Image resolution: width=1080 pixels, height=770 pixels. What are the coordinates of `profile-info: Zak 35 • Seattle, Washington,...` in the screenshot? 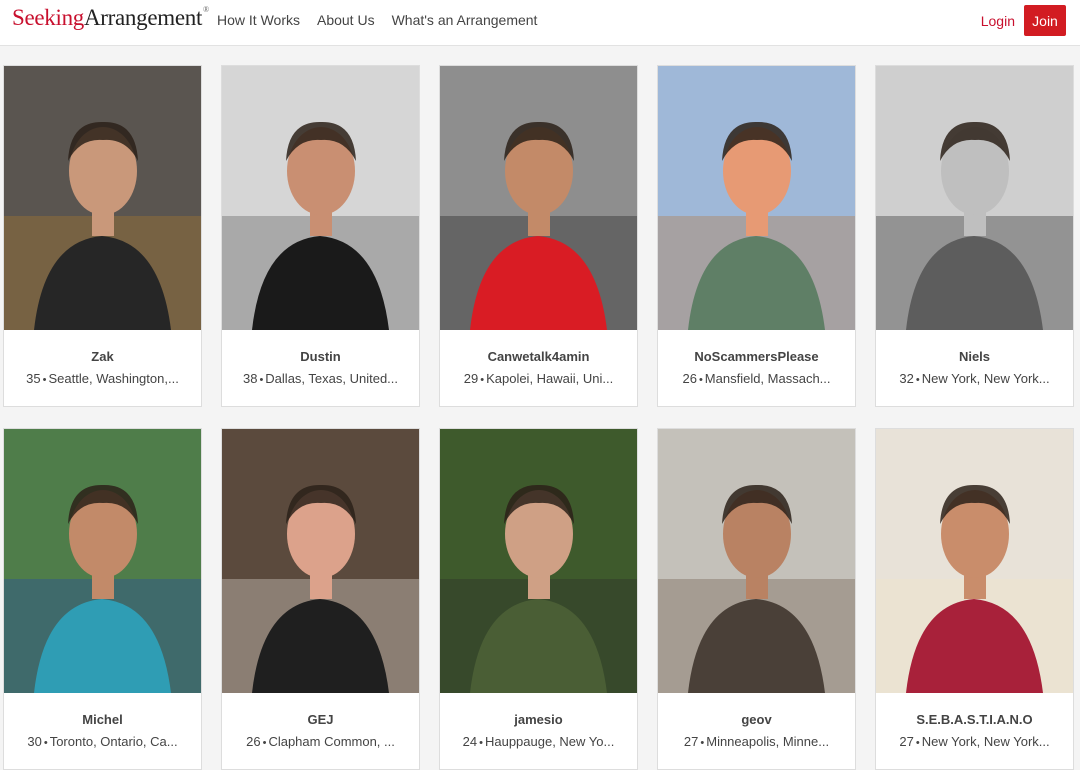 It's located at (102, 358).